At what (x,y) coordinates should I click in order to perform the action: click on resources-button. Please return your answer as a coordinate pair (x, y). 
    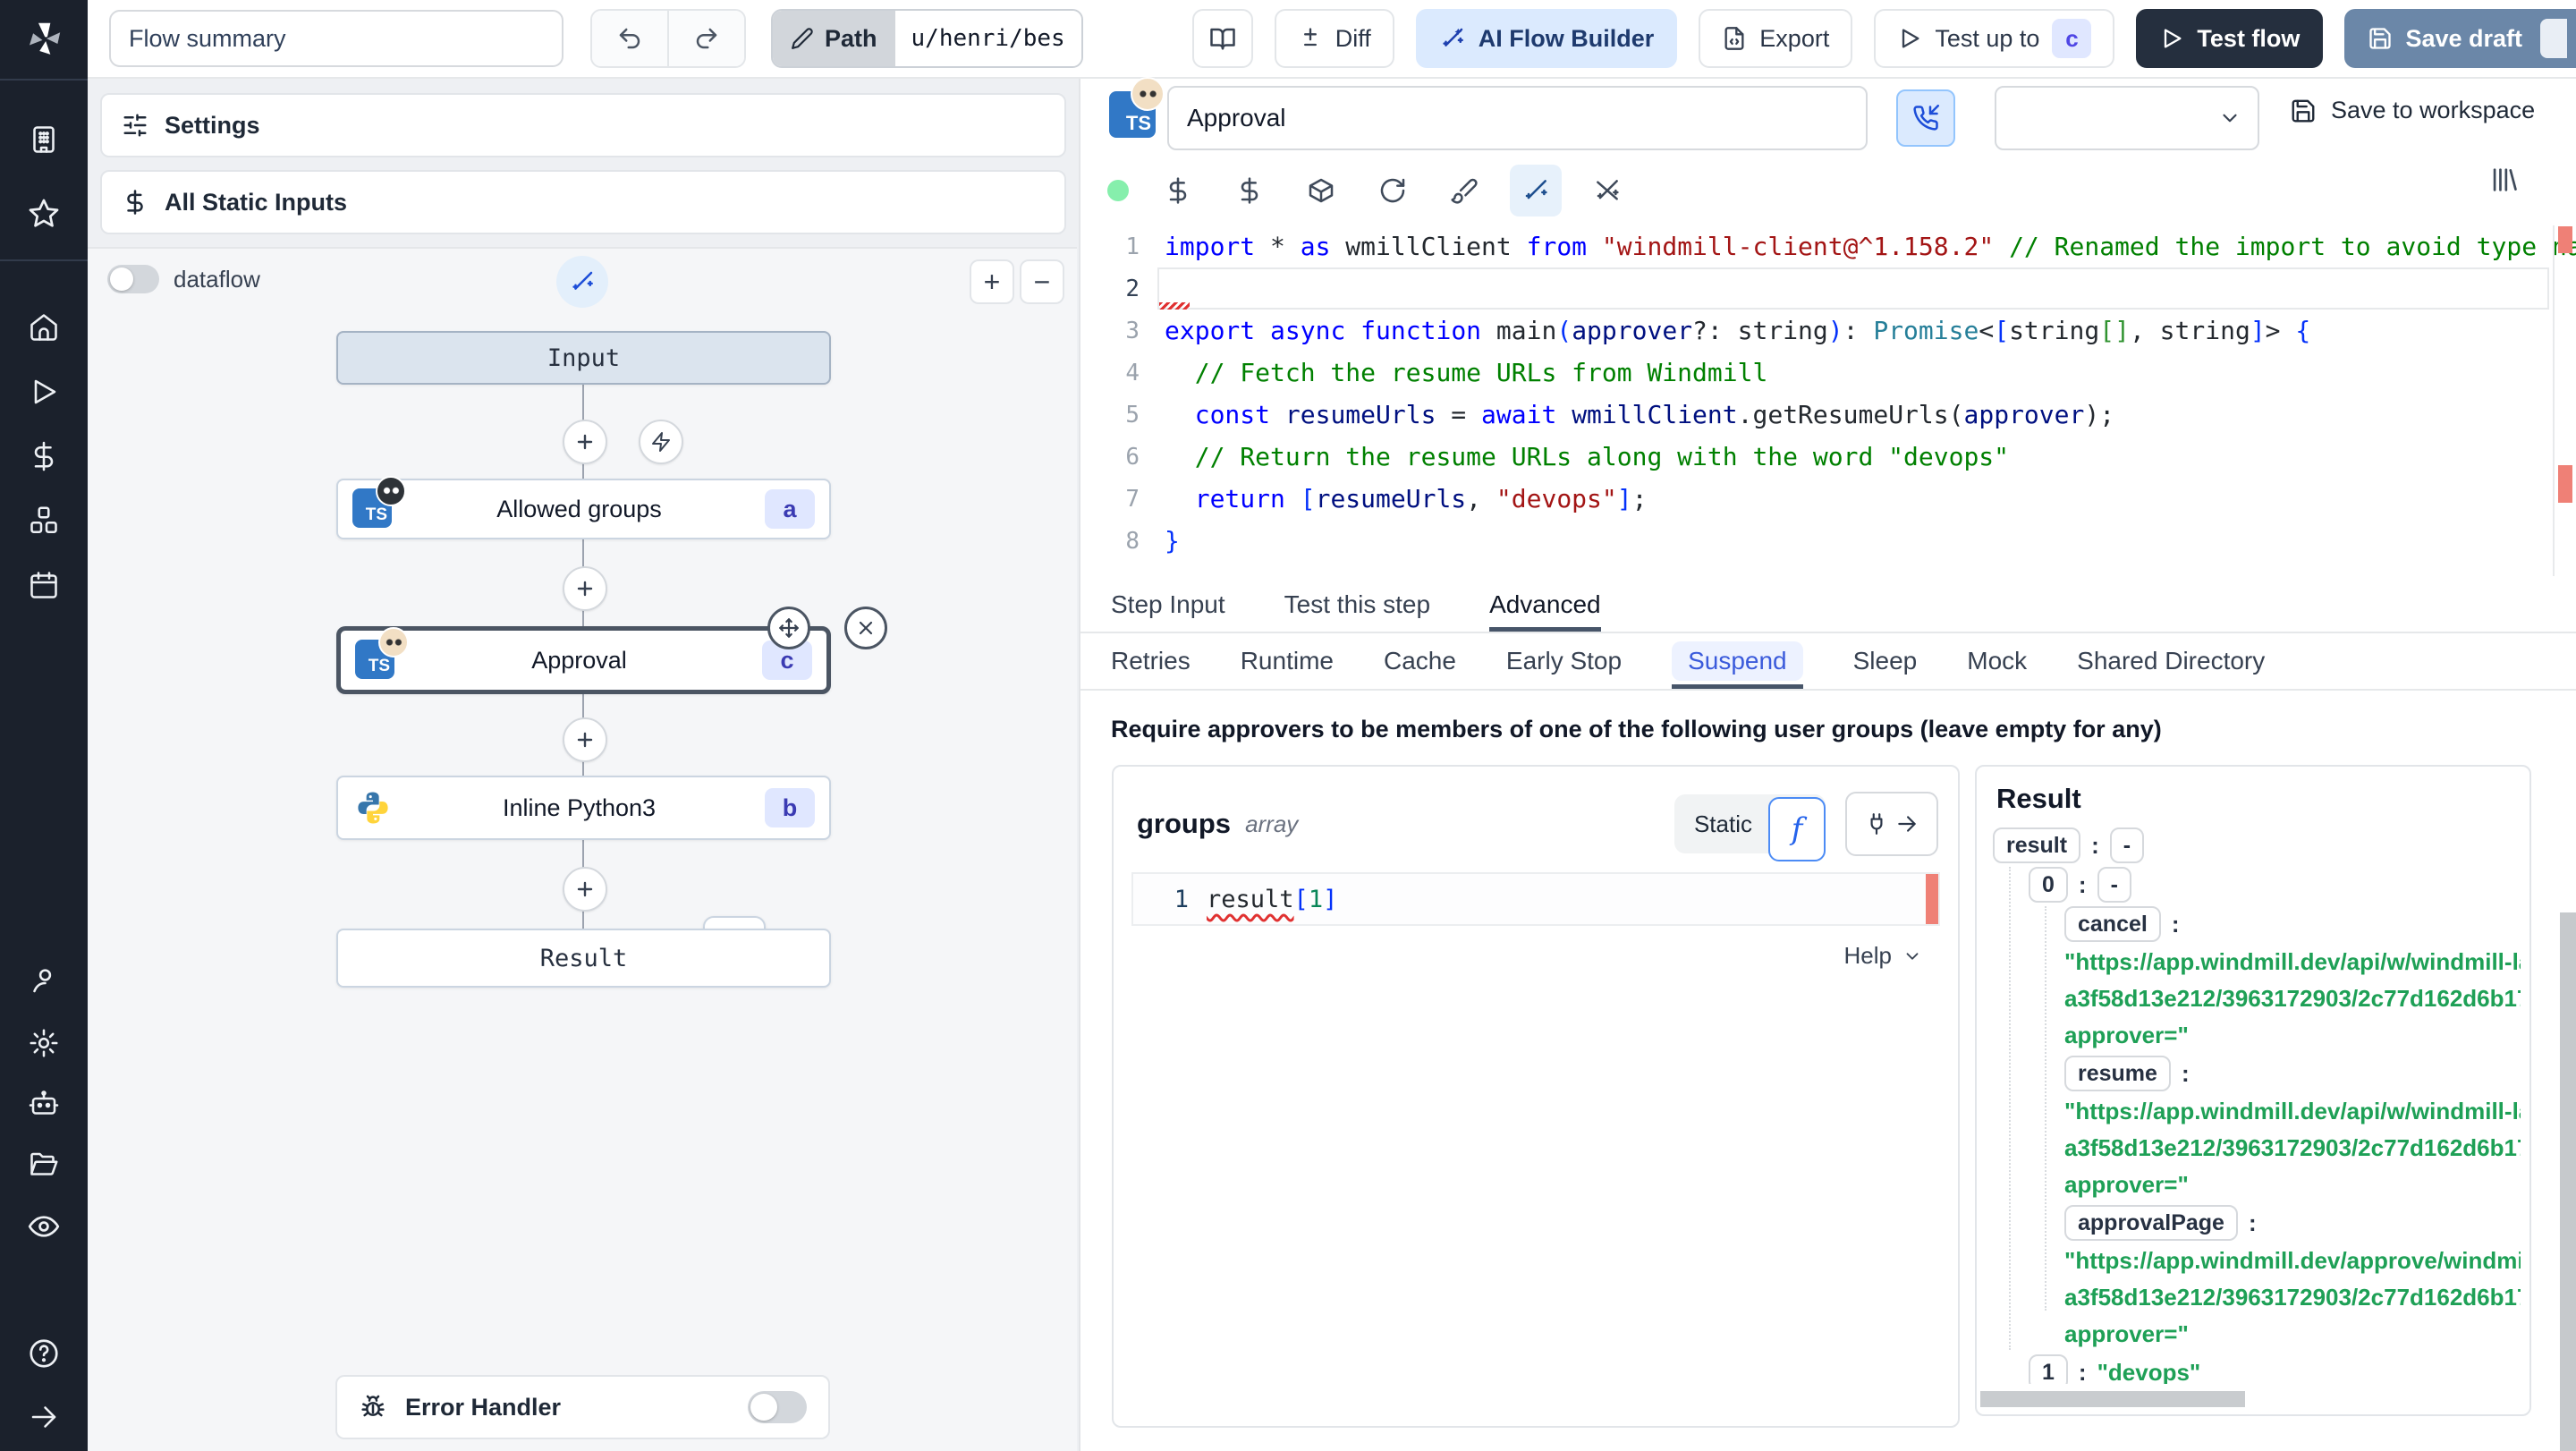
    Looking at the image, I should click on (1249, 190).